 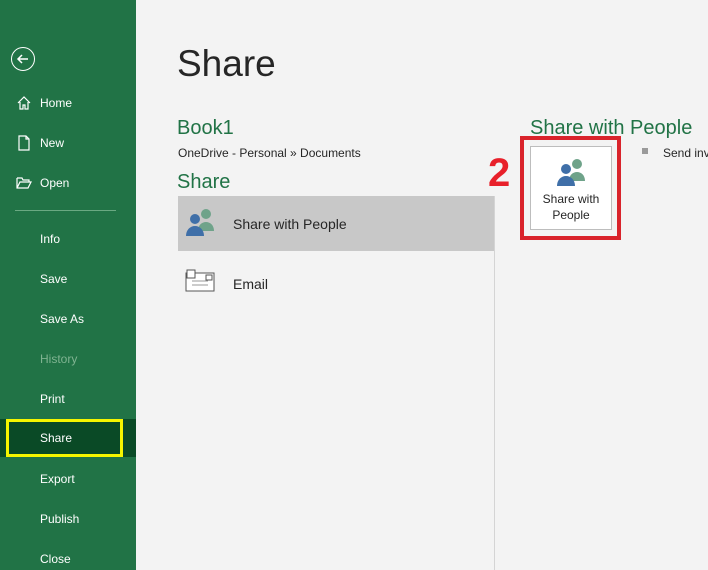 I want to click on file-path: OneDrive - Personal » Documents, so click(x=269, y=153).